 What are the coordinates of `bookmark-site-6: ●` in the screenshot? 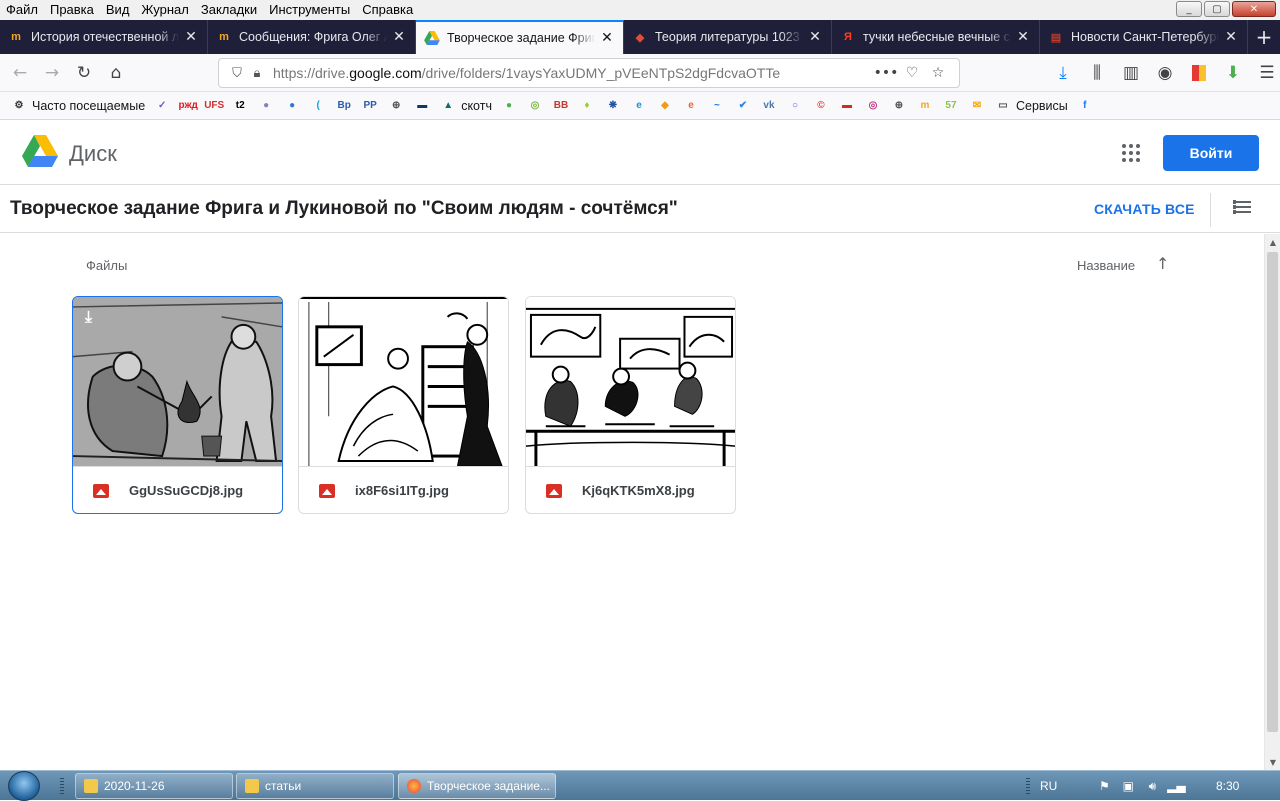 It's located at (292, 106).